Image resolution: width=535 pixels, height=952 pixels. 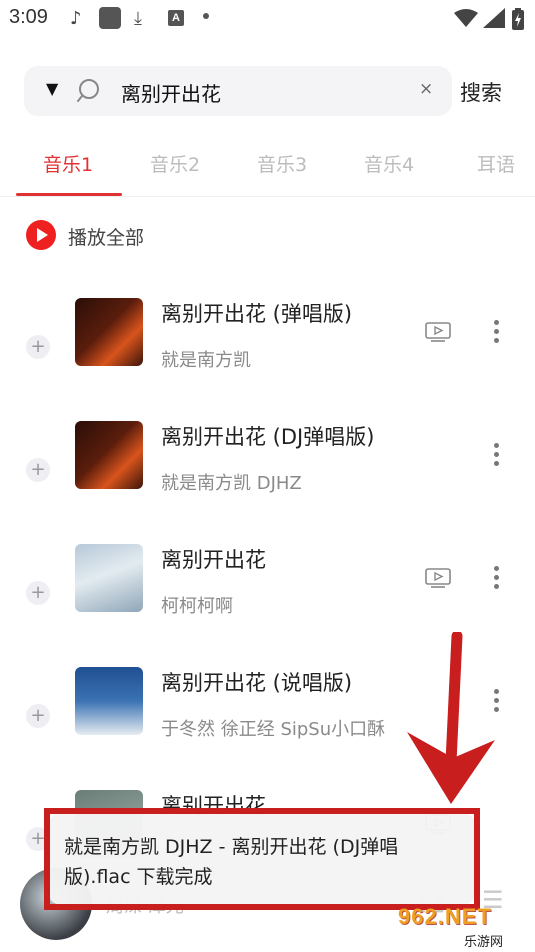 I want to click on song-artist: 柯柯柯啊, so click(x=197, y=606).